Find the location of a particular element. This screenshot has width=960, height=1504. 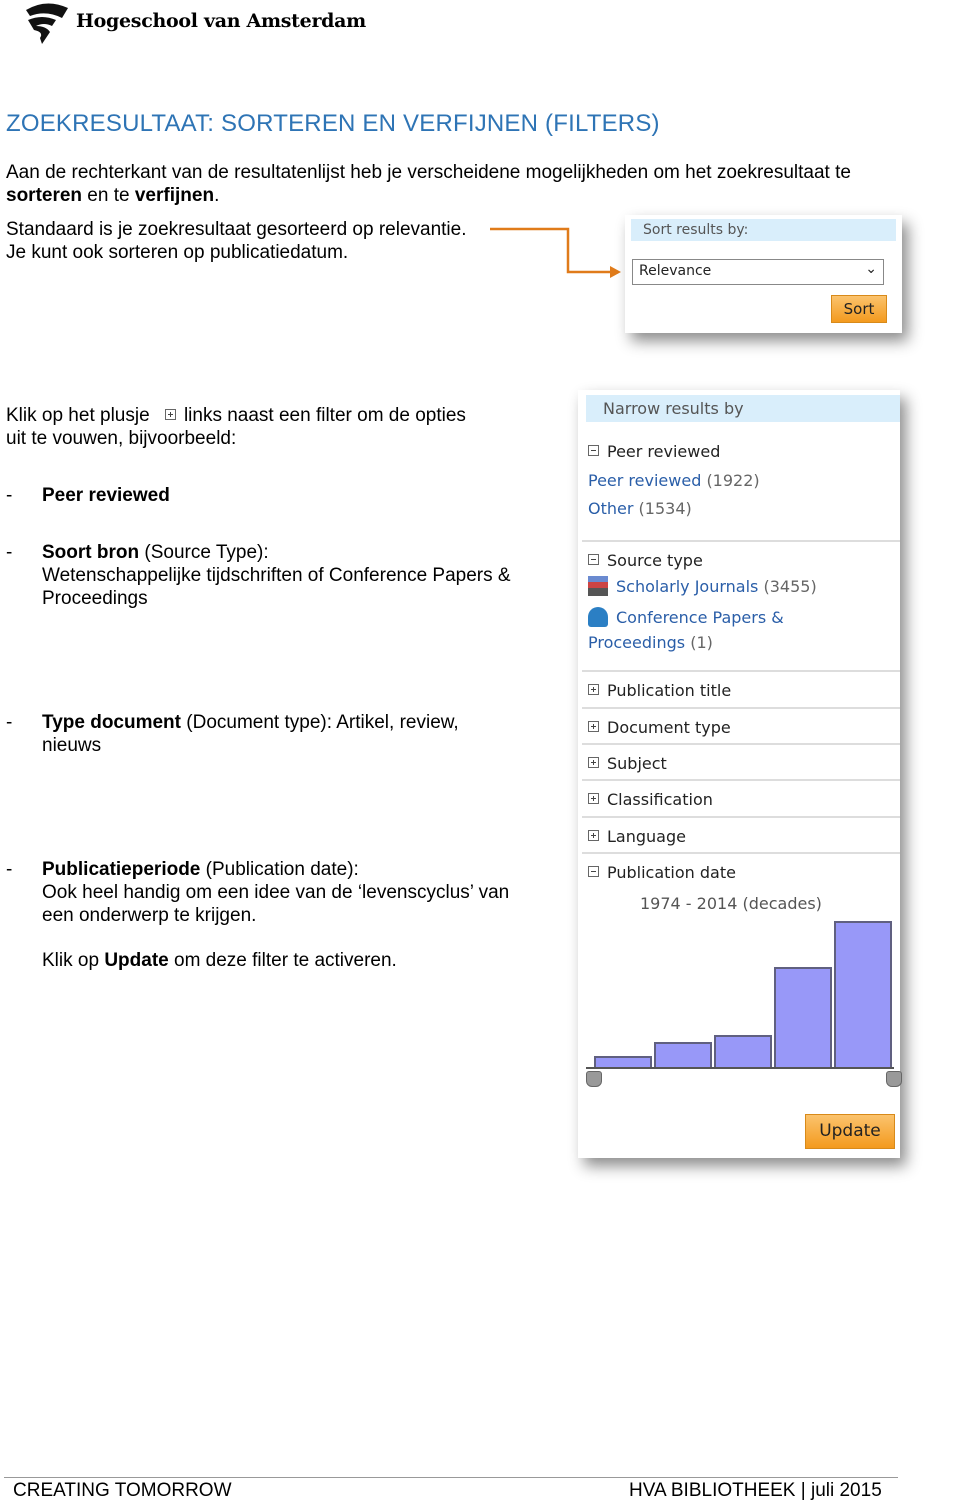

filter-publication-date: Publication date is located at coordinates (662, 872).